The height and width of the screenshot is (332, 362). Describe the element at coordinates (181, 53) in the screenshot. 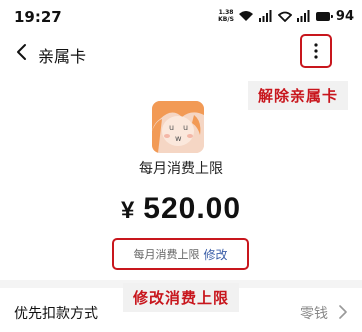

I see `nav-bar: 亲属卡` at that location.